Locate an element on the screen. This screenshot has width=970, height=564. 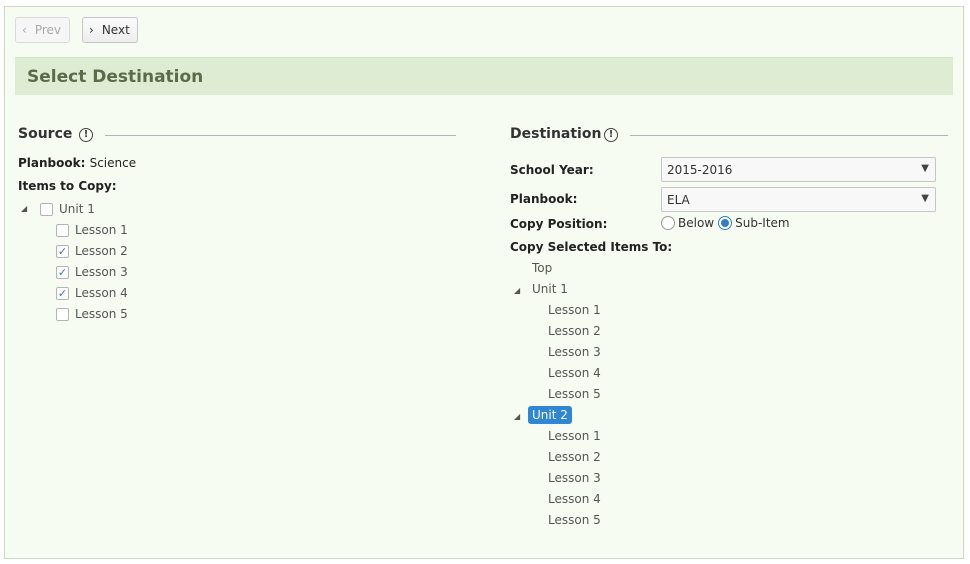
items-to-copy-label: Items to Copy: is located at coordinates (67, 186).